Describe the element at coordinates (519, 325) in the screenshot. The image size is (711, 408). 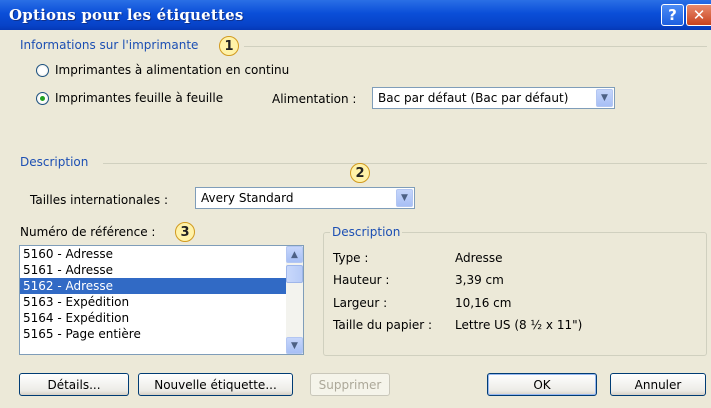
I see `paper-size-value: Lettre US (8 ½ x 11")` at that location.